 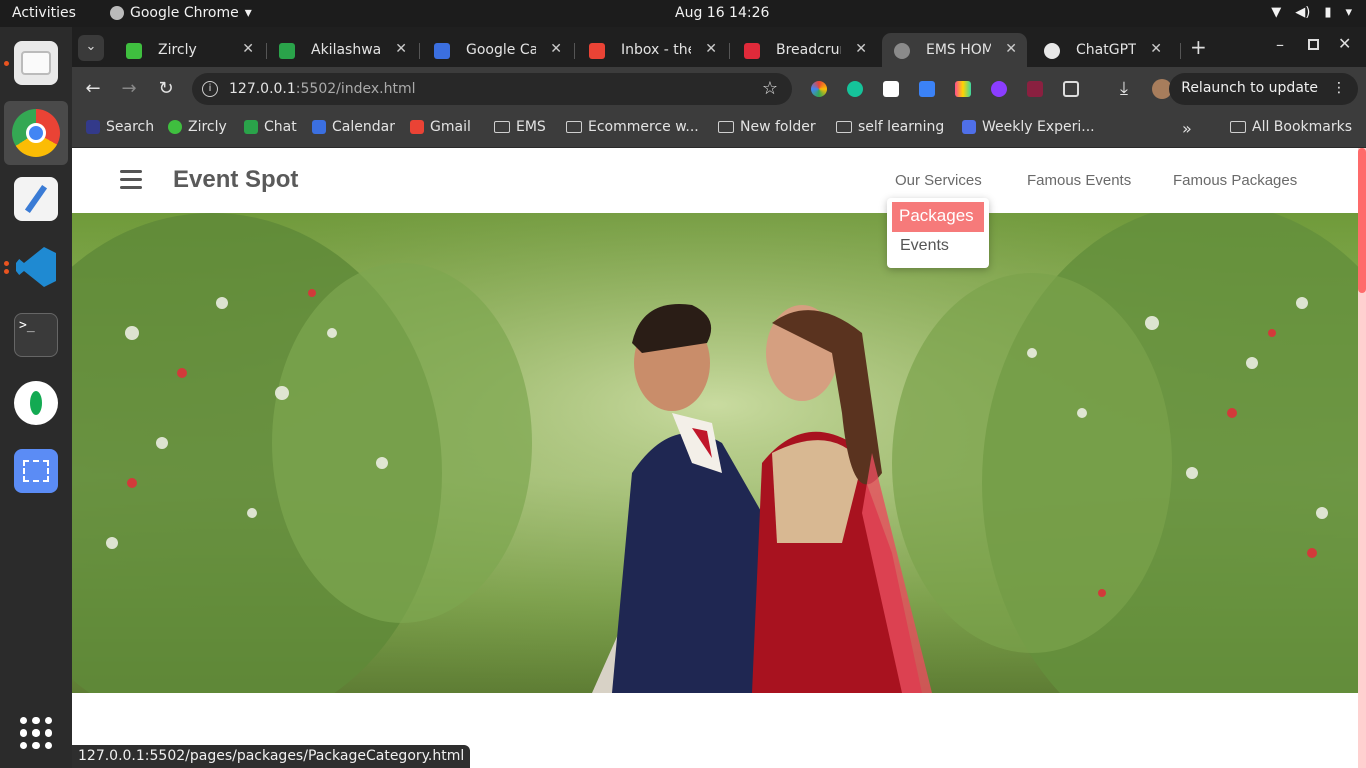 What do you see at coordinates (1339, 89) in the screenshot?
I see `kebab-menu-icon: ⋮` at bounding box center [1339, 89].